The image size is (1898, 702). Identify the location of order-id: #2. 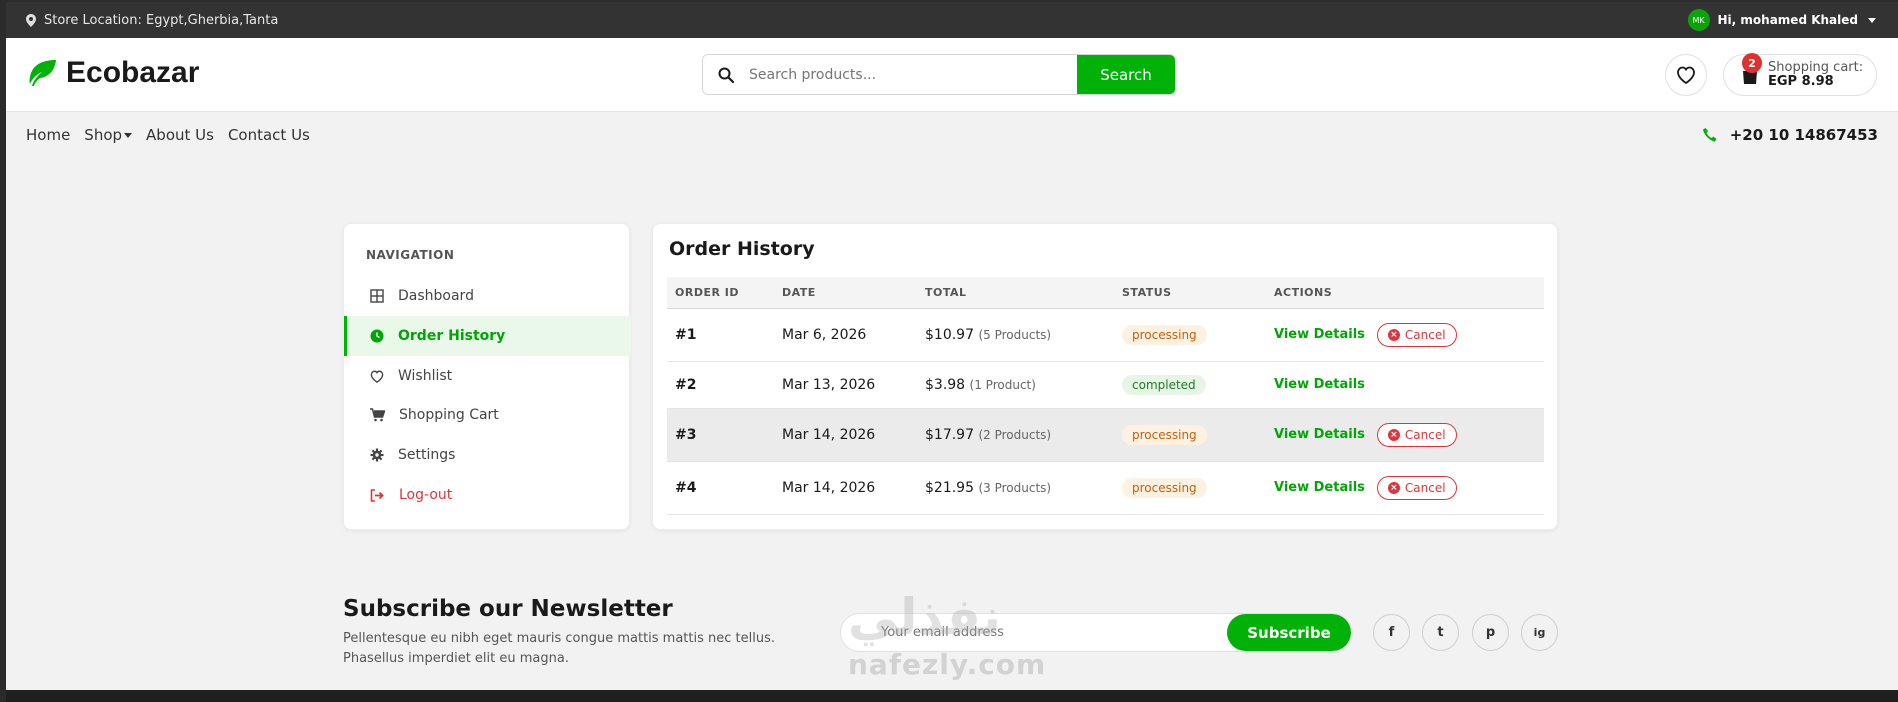
(686, 384).